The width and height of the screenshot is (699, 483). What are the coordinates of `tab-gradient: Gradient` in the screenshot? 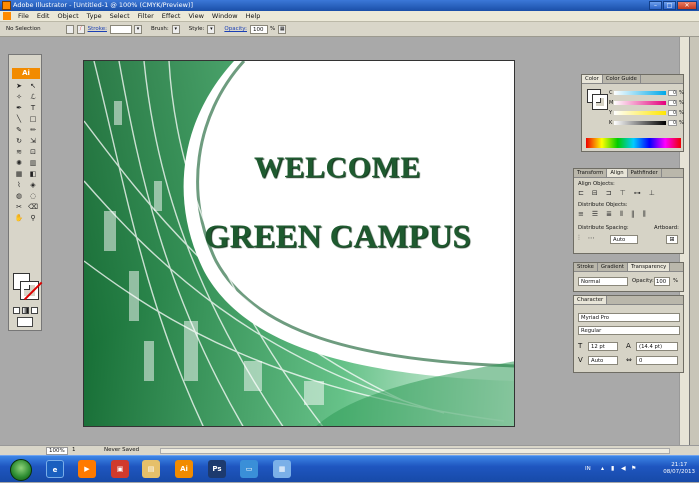 It's located at (613, 267).